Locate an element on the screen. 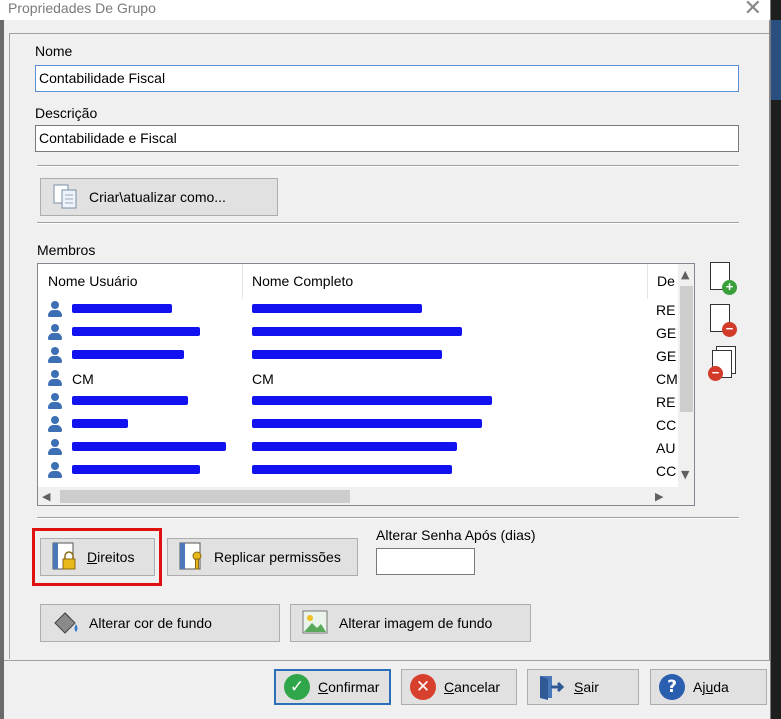 The height and width of the screenshot is (719, 781). column-header-department: De is located at coordinates (662, 281).